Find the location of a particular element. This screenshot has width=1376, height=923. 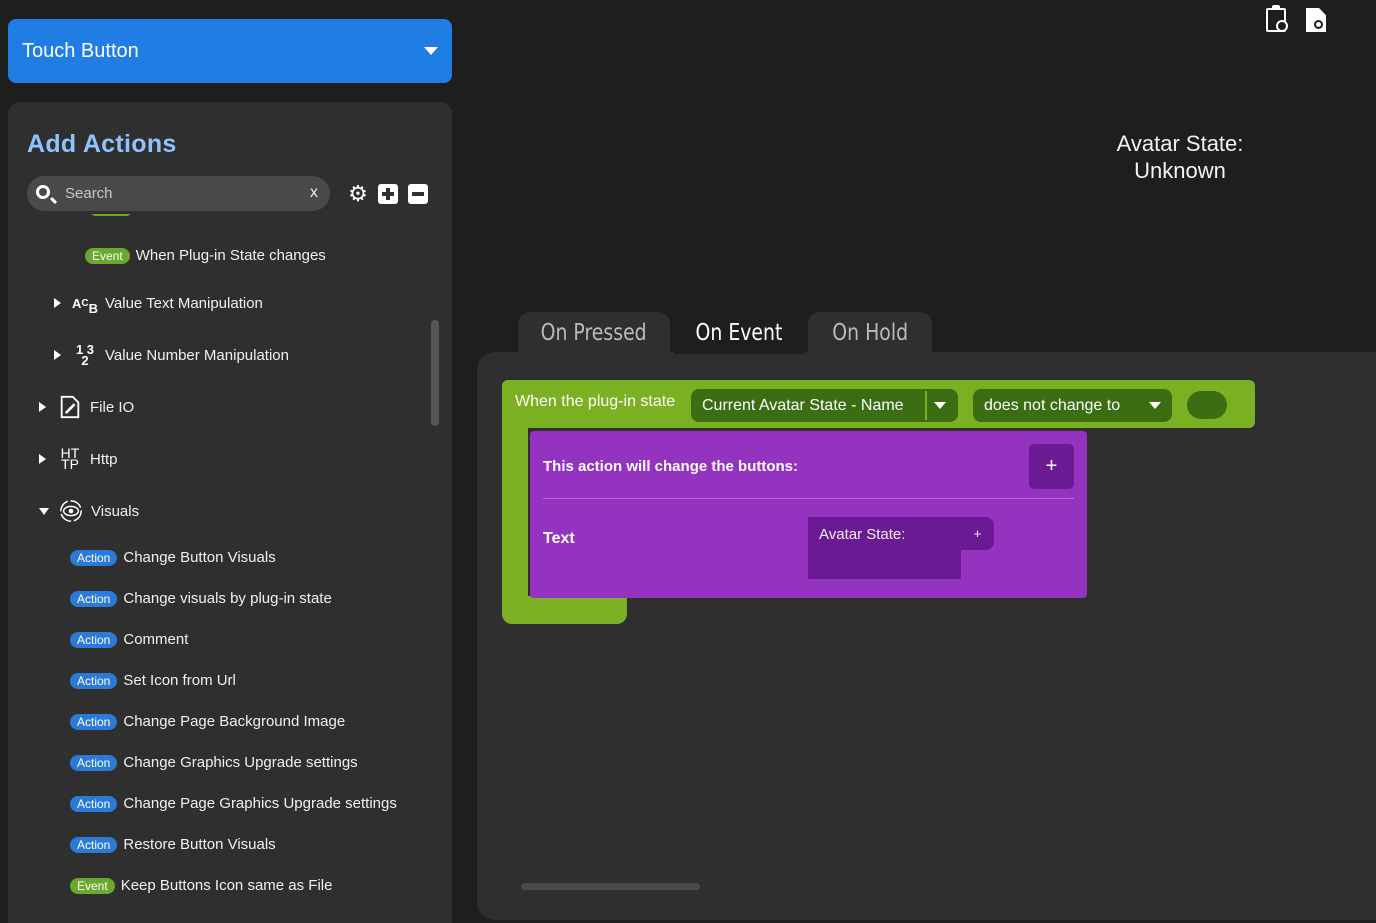

list-item: Action Set Icon from Url is located at coordinates (153, 680).